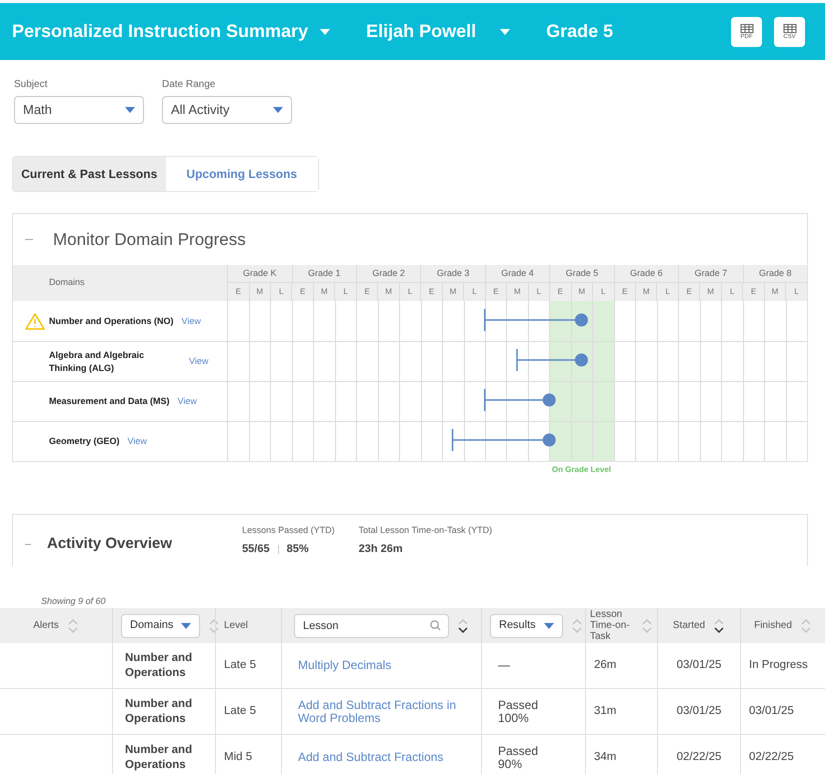 This screenshot has width=825, height=774. What do you see at coordinates (84, 441) in the screenshot?
I see `domain-name: Geometry (GEO)` at bounding box center [84, 441].